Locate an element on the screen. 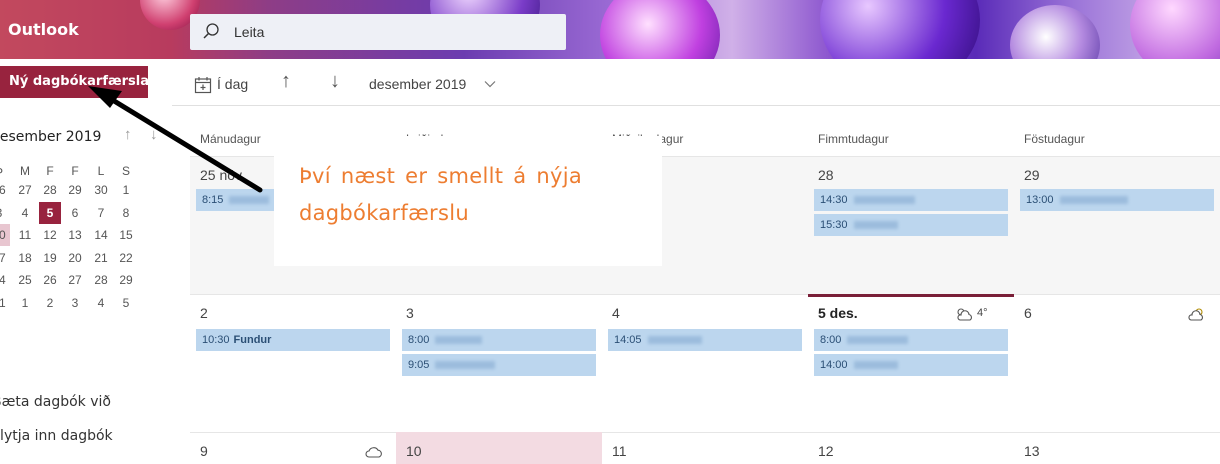 This screenshot has height=464, width=1220. day-cell: 29 13:00 is located at coordinates (1117, 225).